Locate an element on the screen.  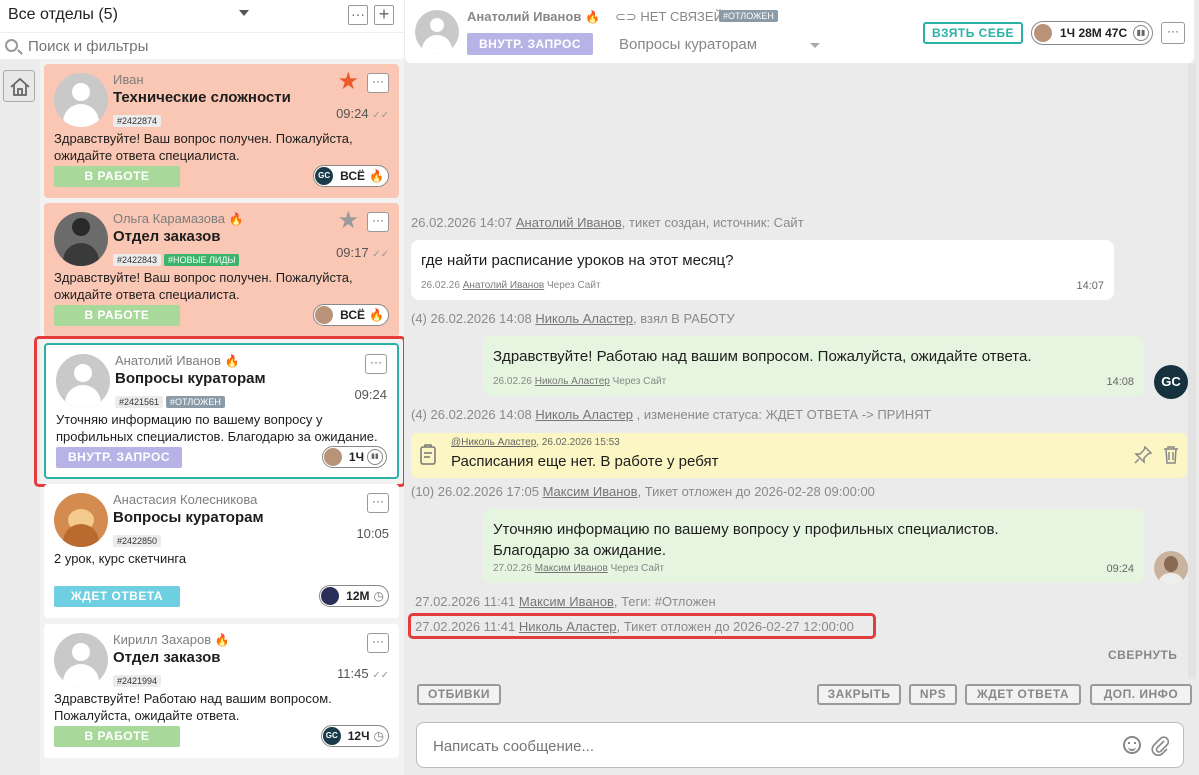
department-selector: Все отделы (5) is located at coordinates (63, 15).